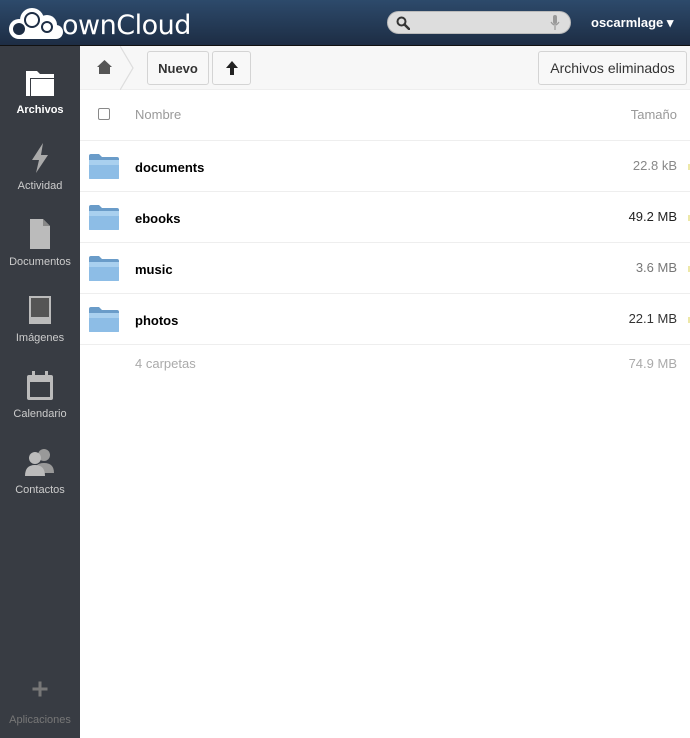 This screenshot has height=738, width=690. I want to click on owncloud-logo: ownCloud, so click(98, 23).